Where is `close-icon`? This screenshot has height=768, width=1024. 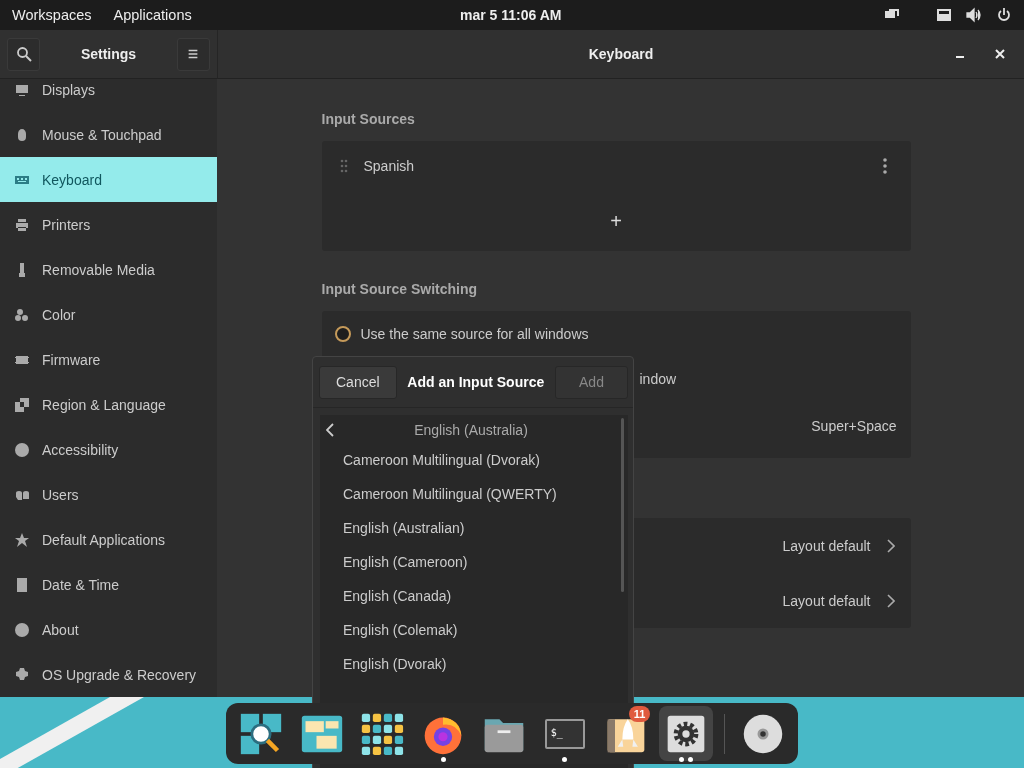
close-icon is located at coordinates (1000, 54).